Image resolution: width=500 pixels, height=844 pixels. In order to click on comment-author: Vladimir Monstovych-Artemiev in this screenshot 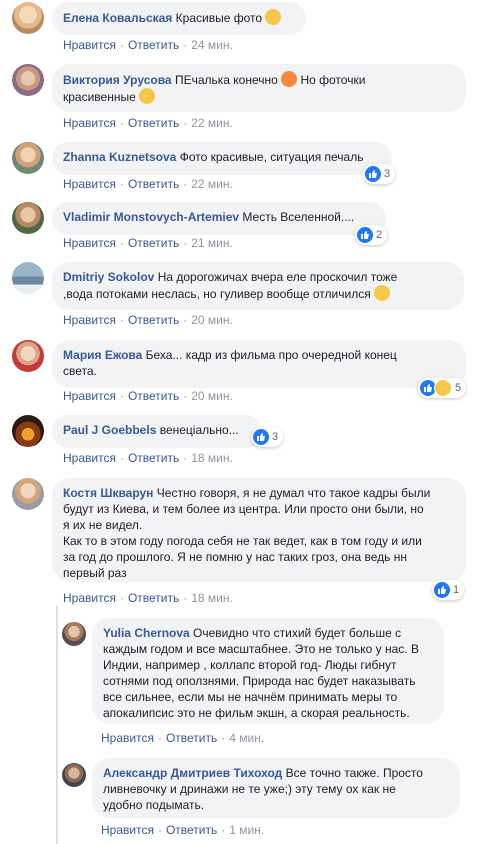, I will do `click(151, 217)`.